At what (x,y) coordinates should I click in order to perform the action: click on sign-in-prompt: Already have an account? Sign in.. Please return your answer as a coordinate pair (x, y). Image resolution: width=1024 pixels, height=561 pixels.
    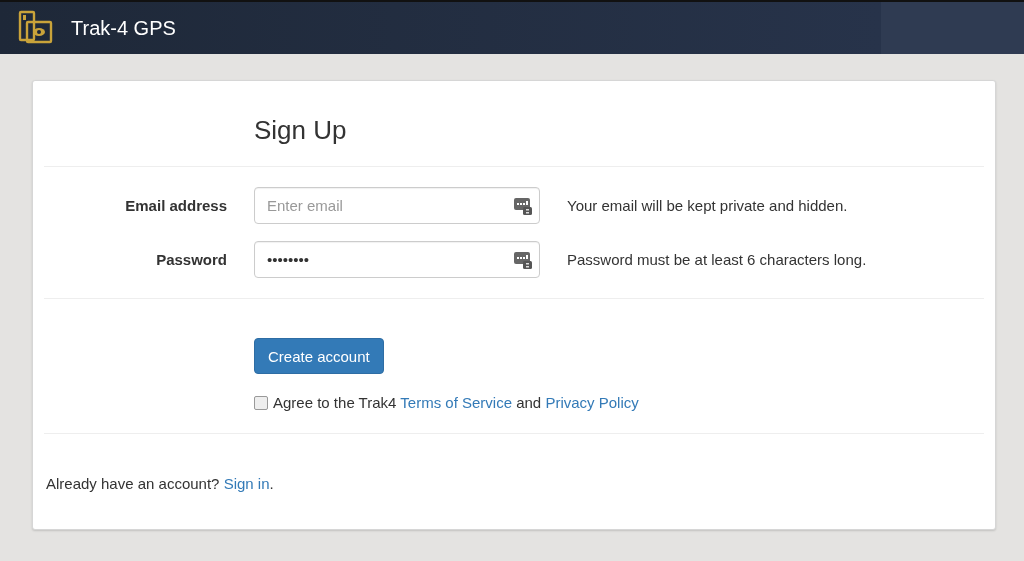
    Looking at the image, I should click on (160, 483).